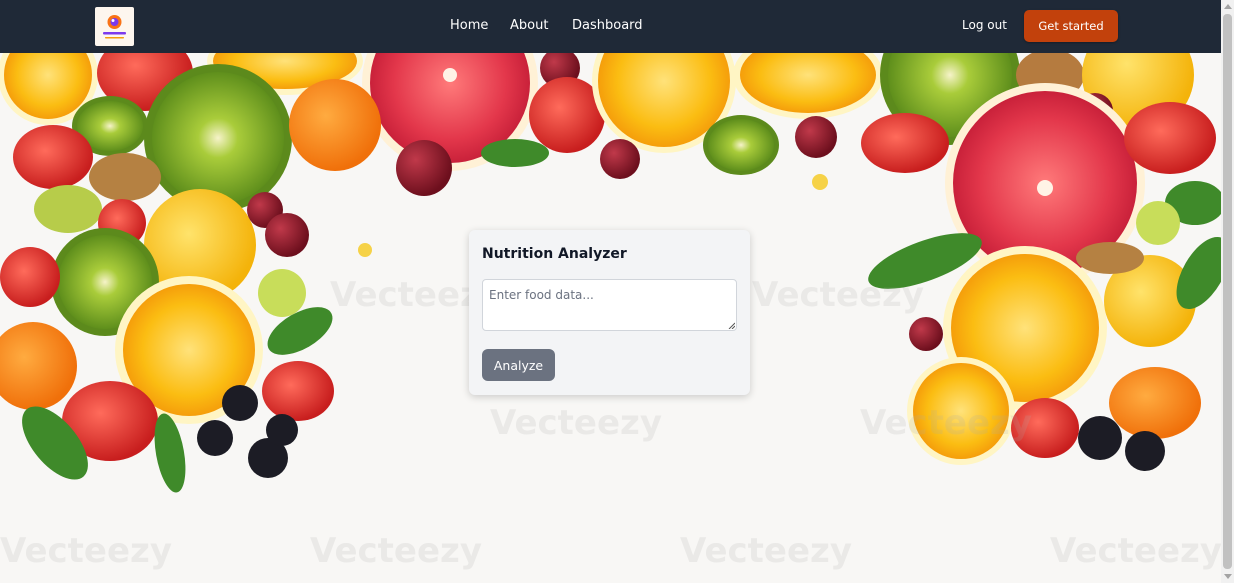 The image size is (1234, 583). I want to click on ayurme-logo-icon, so click(114, 26).